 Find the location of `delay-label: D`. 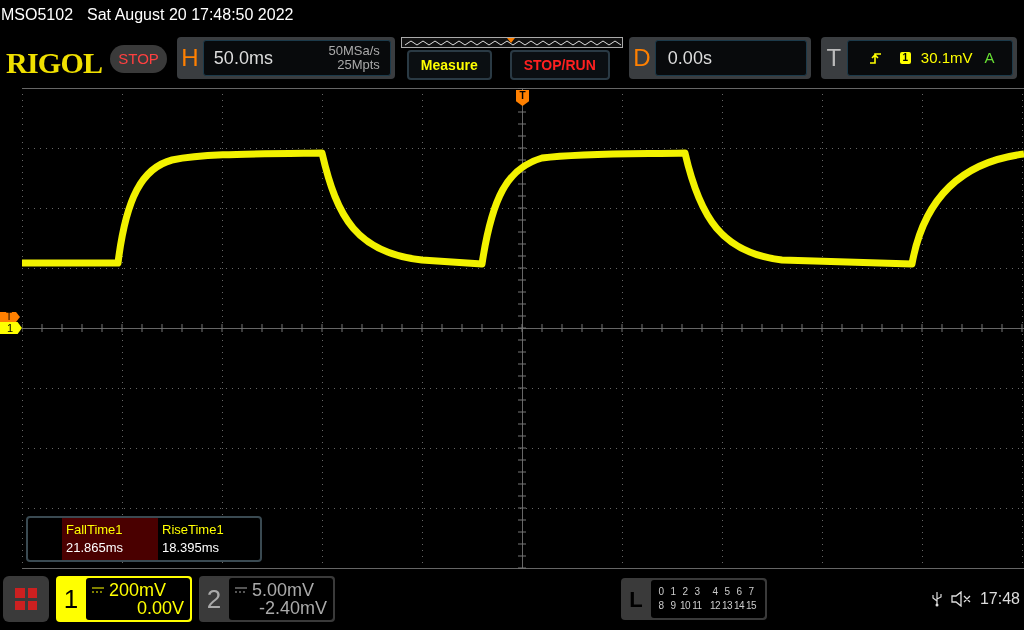

delay-label: D is located at coordinates (642, 58).